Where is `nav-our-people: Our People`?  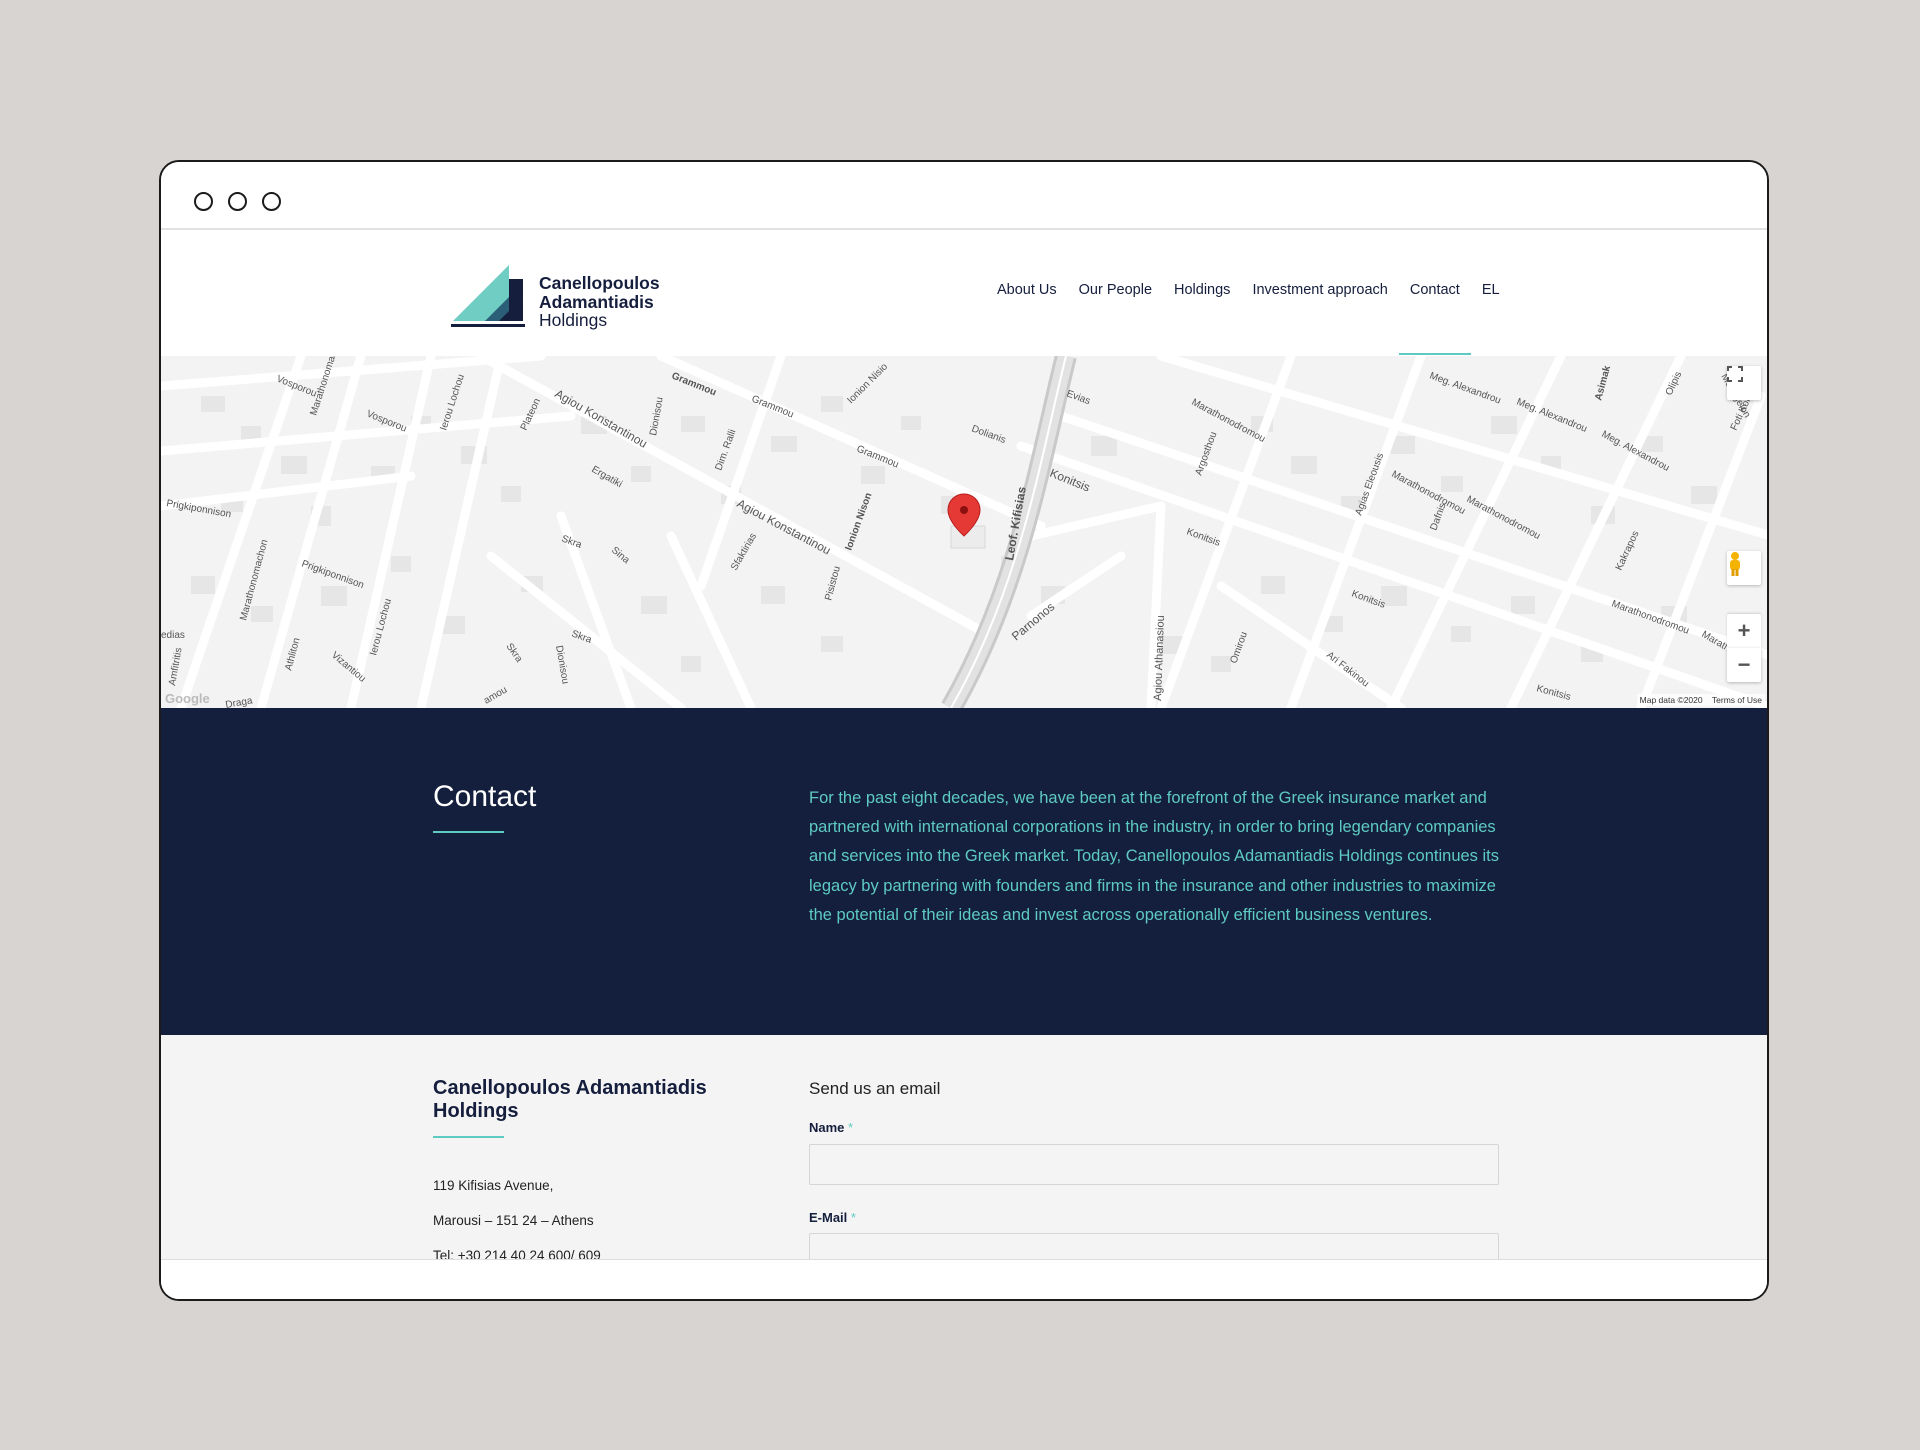
nav-our-people: Our People is located at coordinates (1115, 290).